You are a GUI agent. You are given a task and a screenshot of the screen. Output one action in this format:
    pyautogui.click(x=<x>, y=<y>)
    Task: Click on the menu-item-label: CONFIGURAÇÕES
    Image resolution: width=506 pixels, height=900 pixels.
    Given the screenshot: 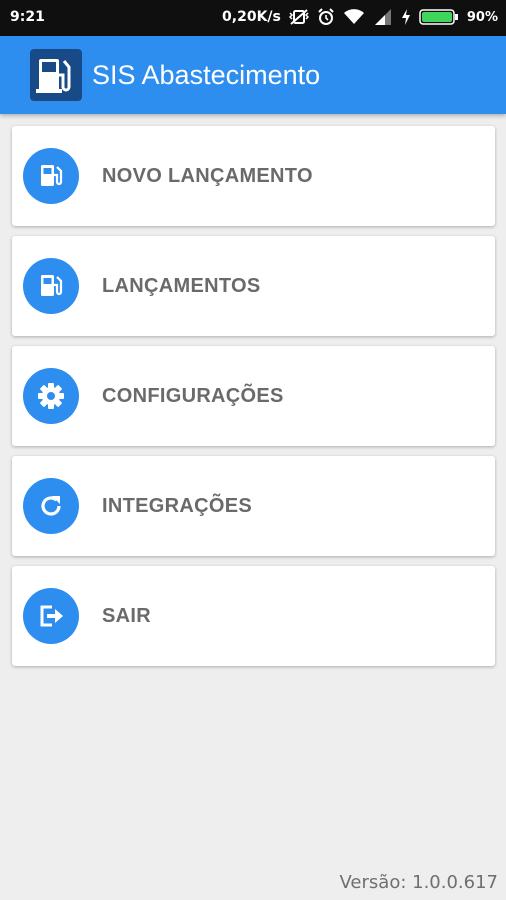 What is the action you would take?
    pyautogui.click(x=193, y=396)
    